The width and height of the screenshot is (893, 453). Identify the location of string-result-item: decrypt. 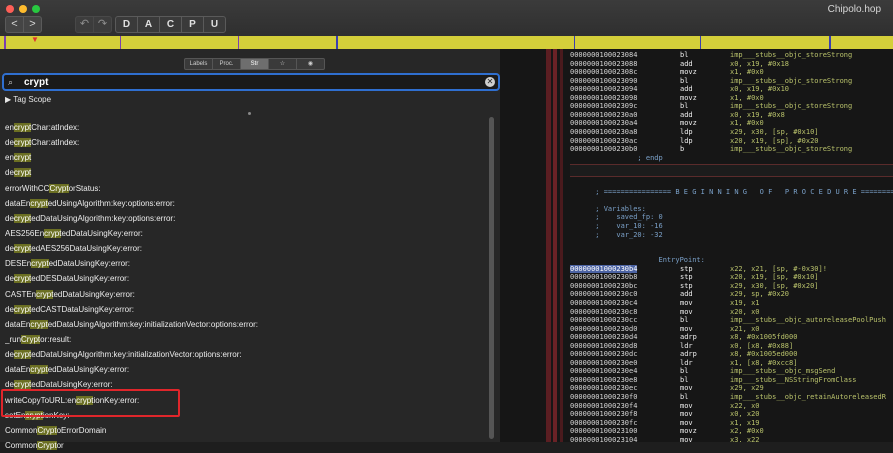
(245, 172).